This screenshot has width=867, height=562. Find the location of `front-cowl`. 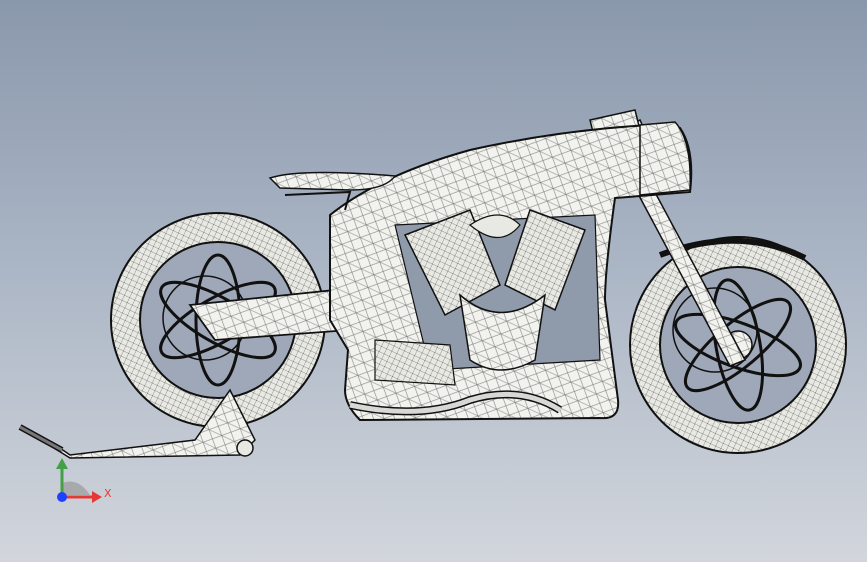

front-cowl is located at coordinates (665, 158).